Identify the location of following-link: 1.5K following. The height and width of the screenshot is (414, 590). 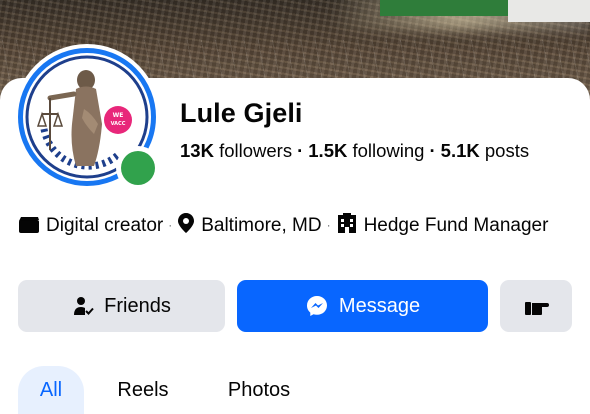
(366, 150).